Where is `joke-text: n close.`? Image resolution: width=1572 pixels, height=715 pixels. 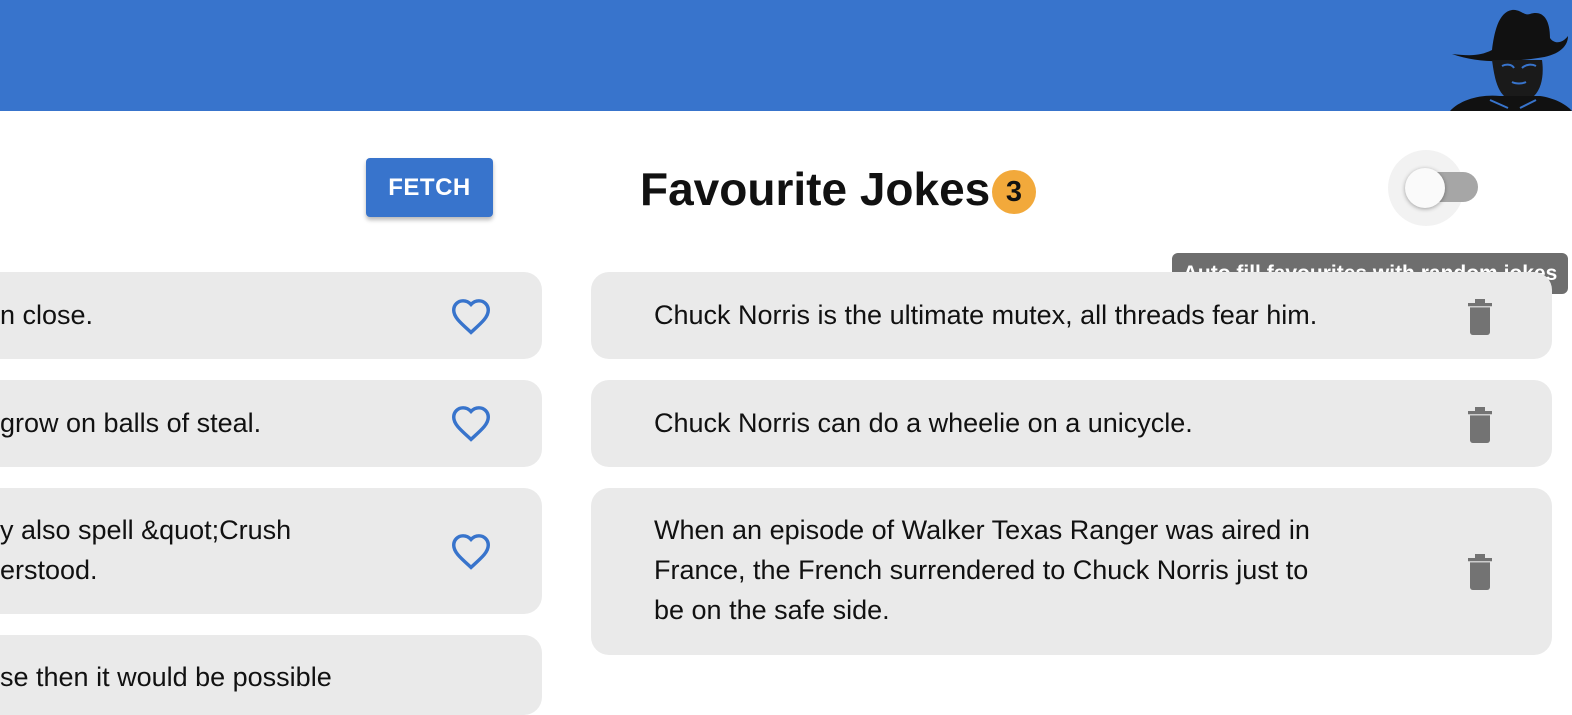
joke-text: n close. is located at coordinates (47, 315).